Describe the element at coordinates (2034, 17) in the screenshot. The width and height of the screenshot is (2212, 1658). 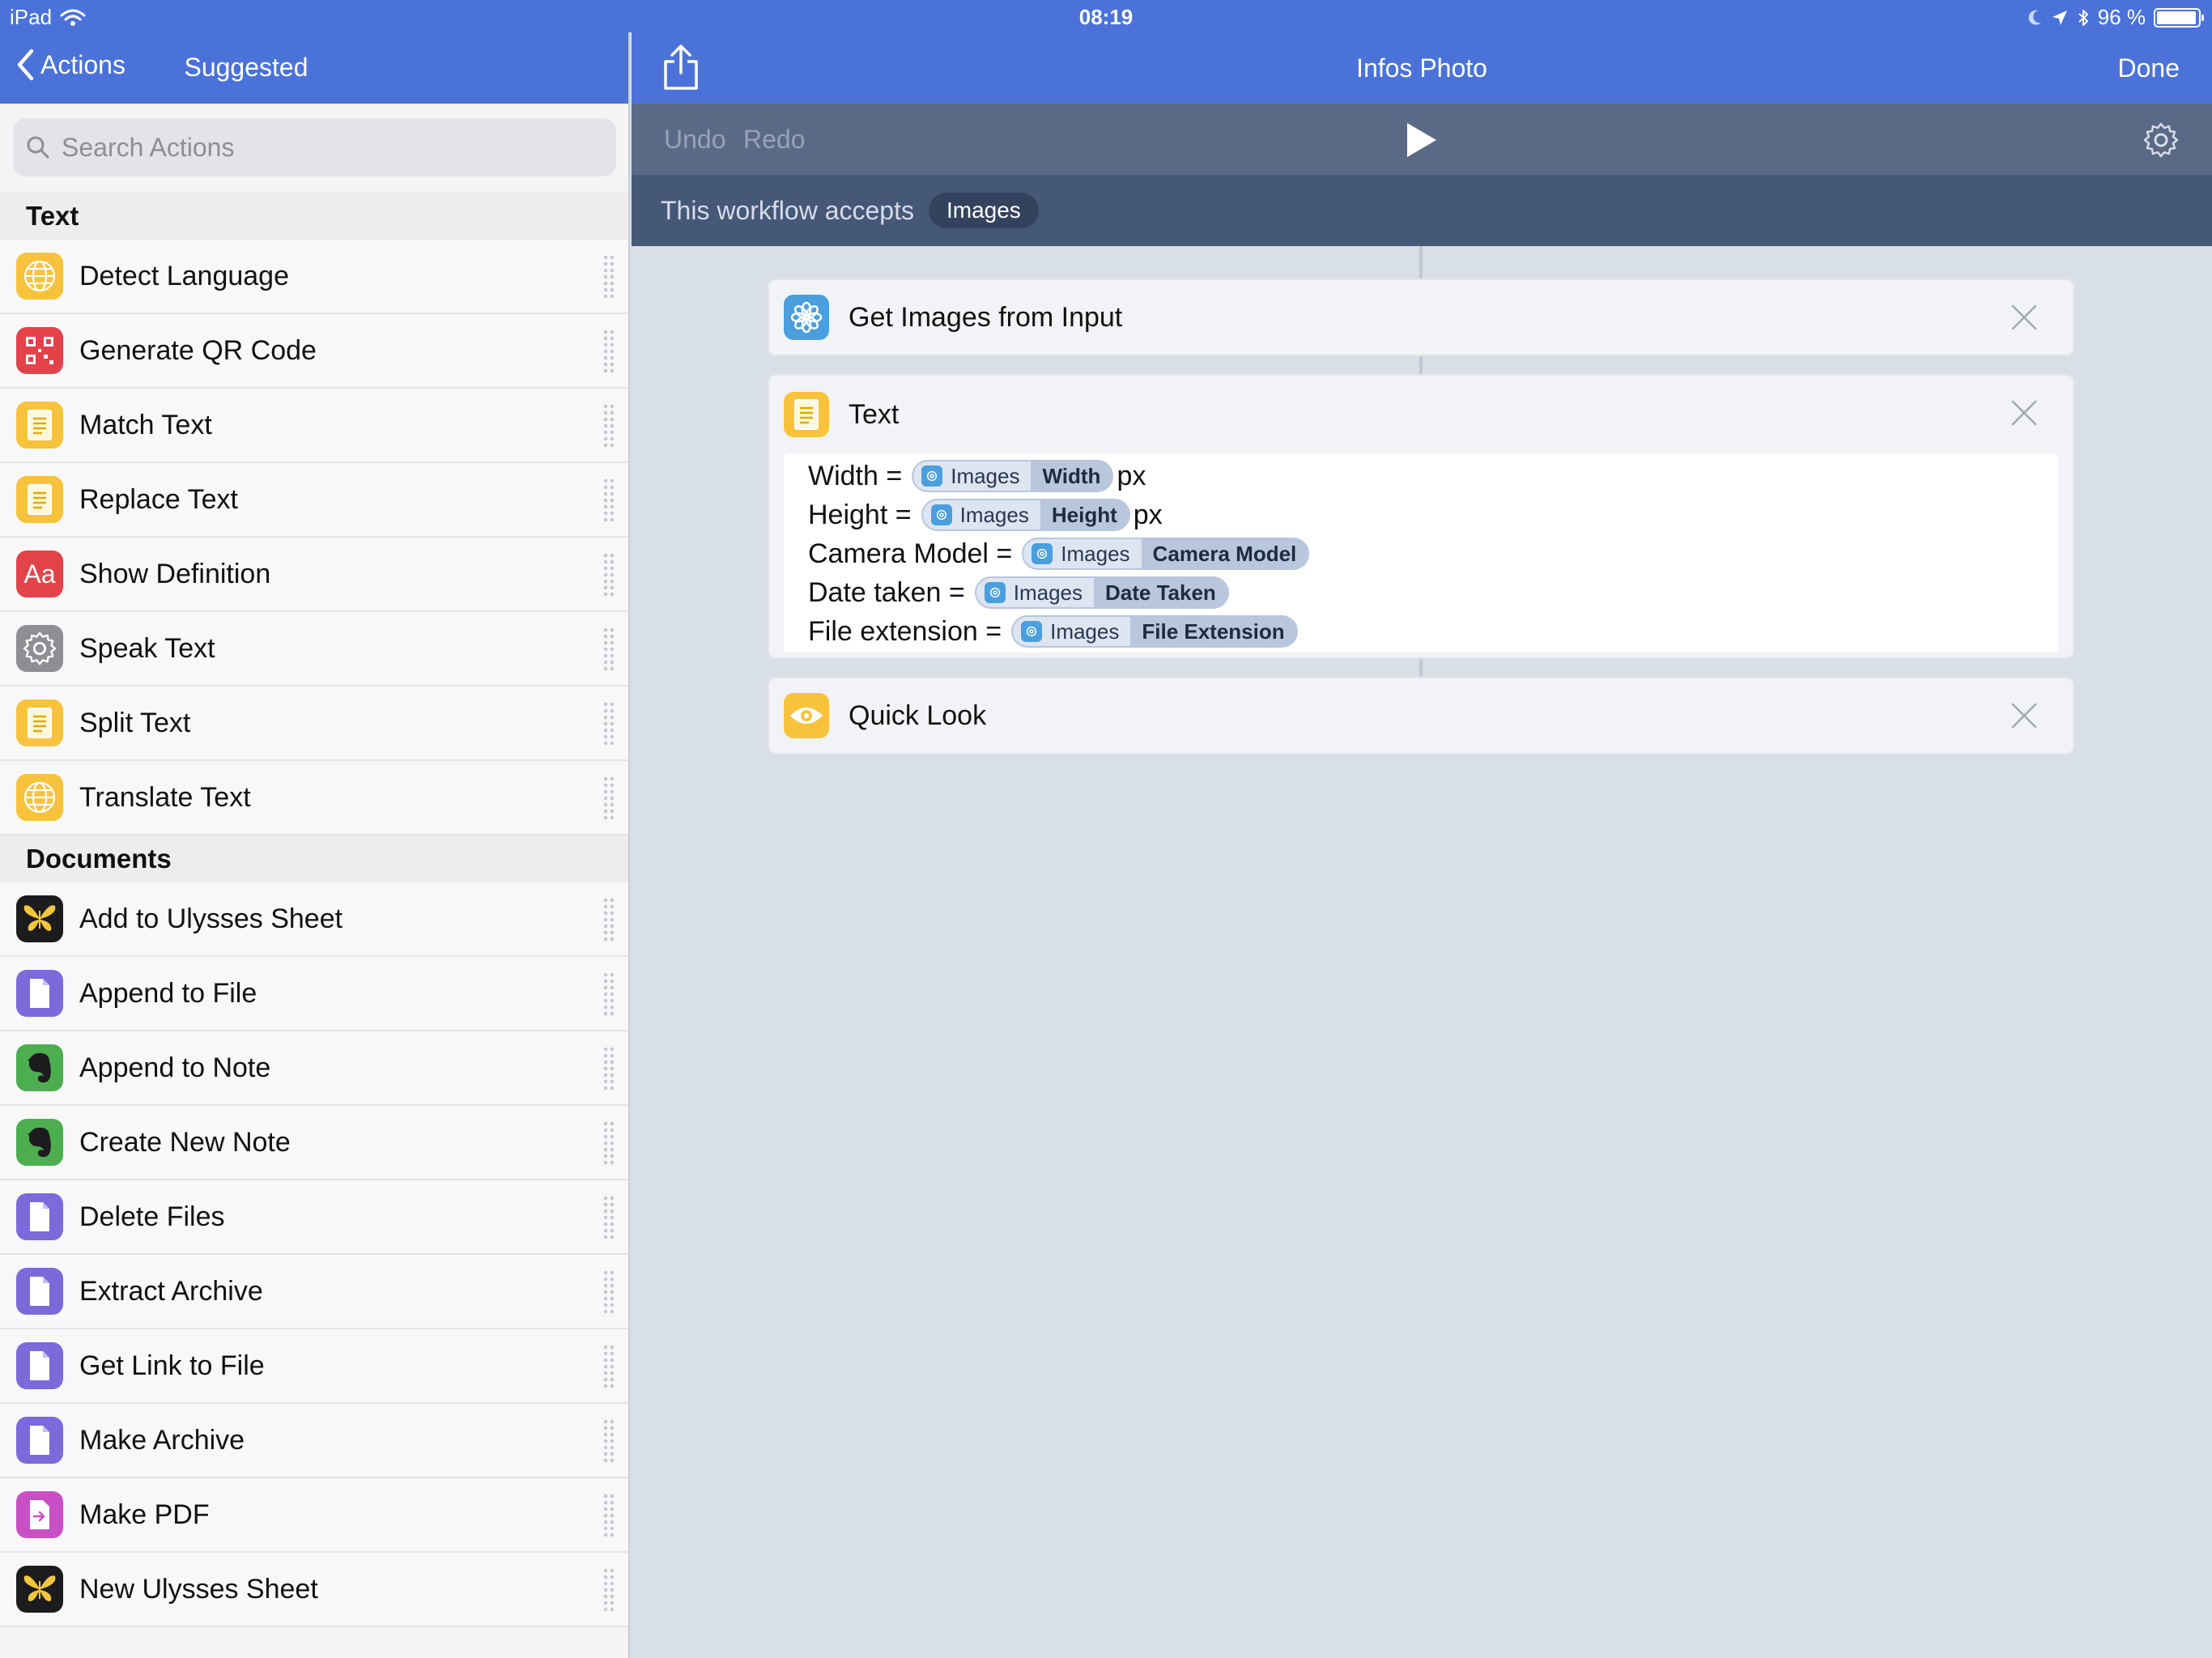
I see `moon-icon` at that location.